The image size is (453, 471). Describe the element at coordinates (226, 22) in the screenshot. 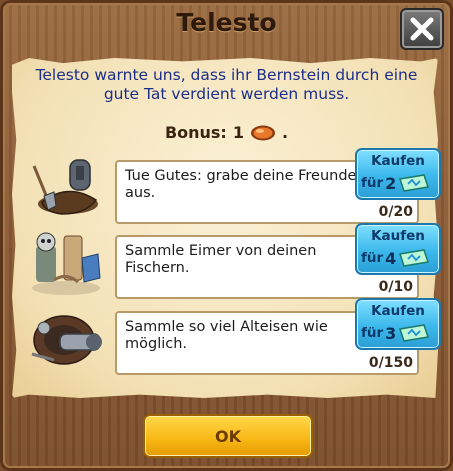

I see `dialog-title: Telesto` at that location.